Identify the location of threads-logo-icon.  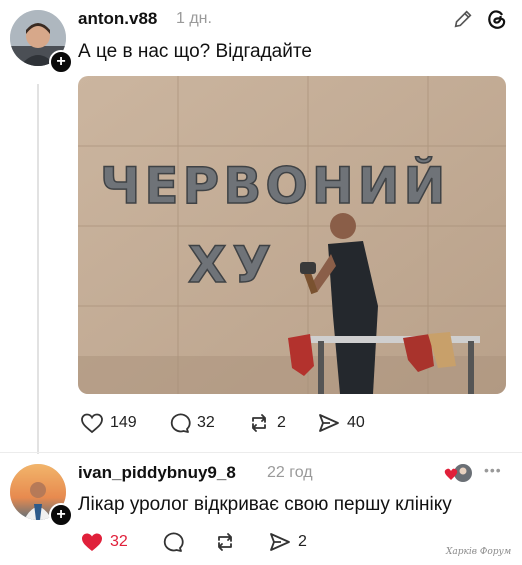
(497, 21).